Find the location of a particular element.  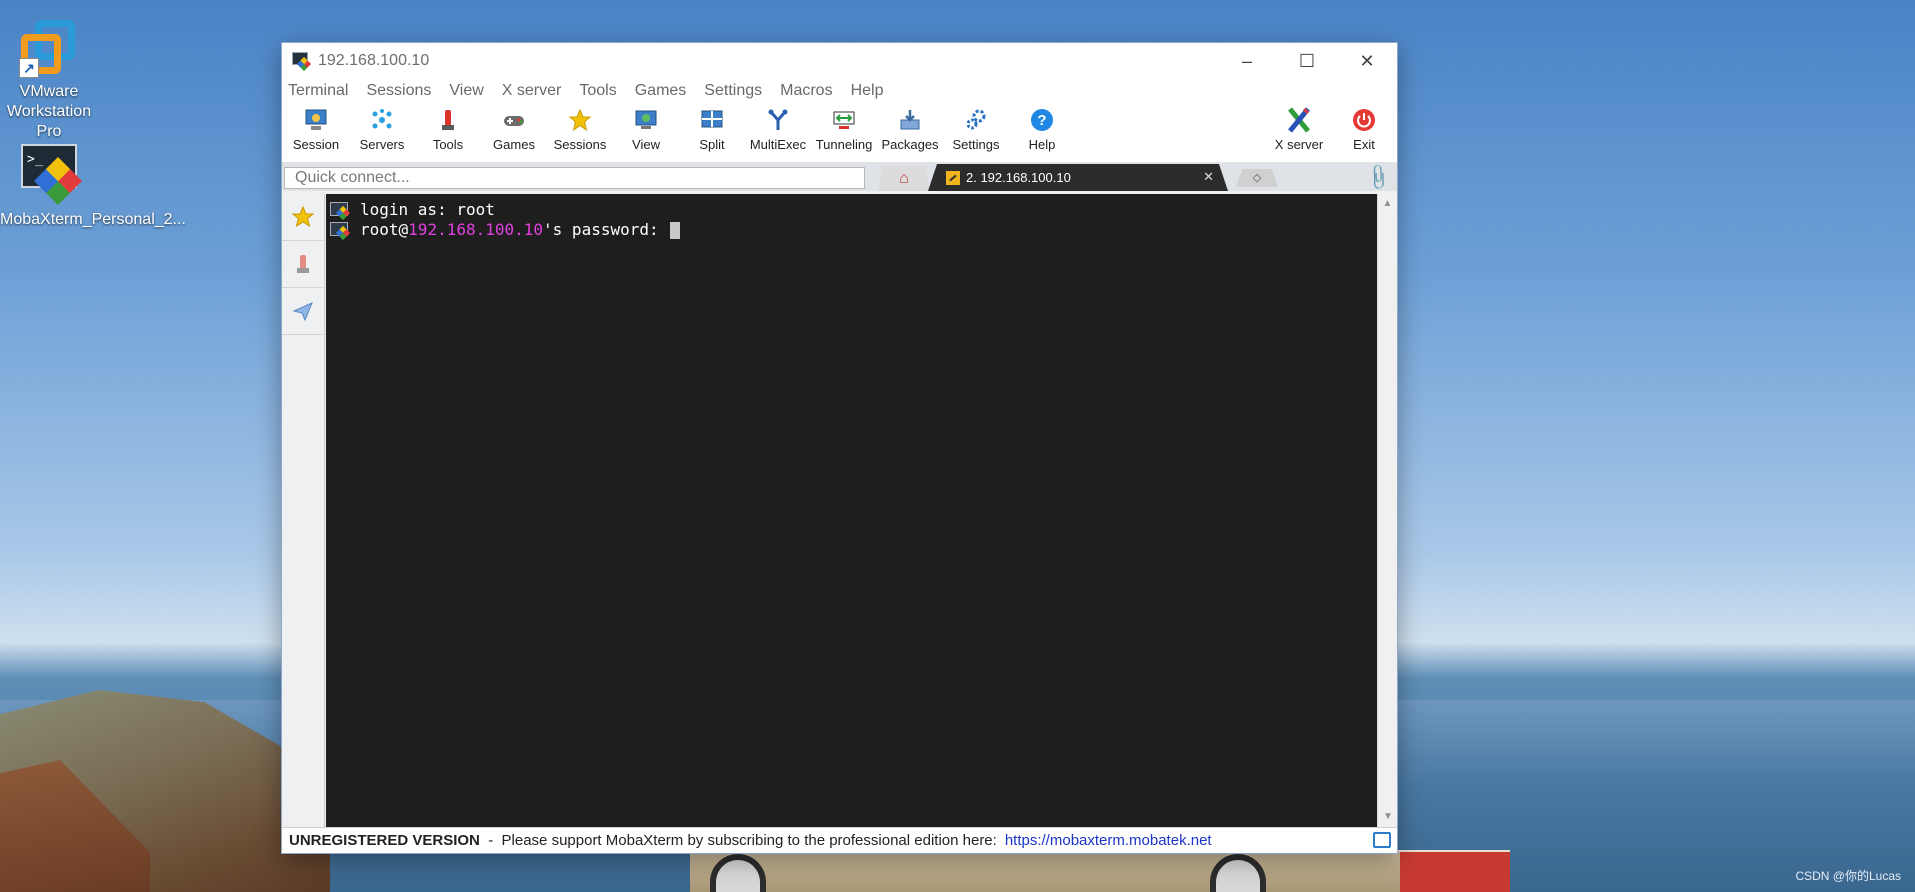

sidebar-tools-button is located at coordinates (302, 264).